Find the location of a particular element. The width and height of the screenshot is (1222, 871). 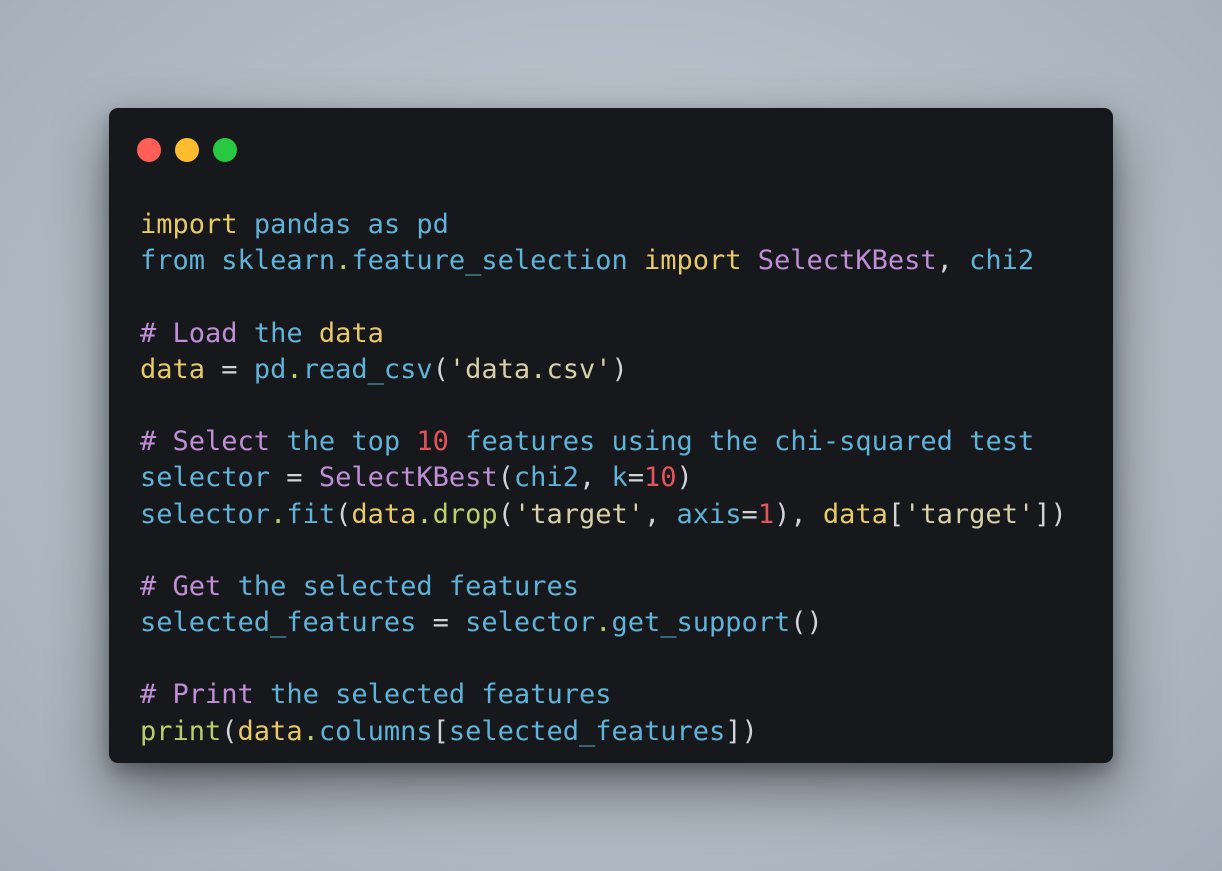

code-token: get_support is located at coordinates (701, 623).